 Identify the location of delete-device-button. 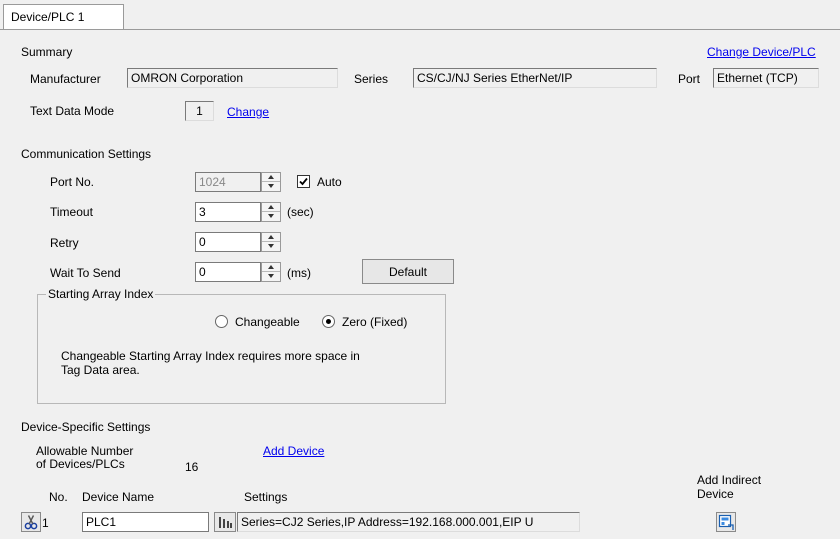
(31, 522).